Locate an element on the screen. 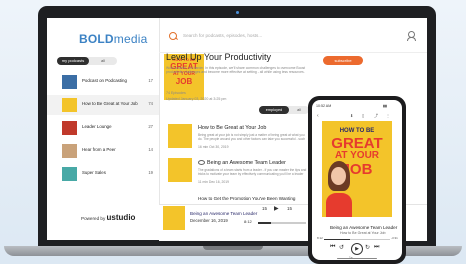  phone-next-icon: ⏭ is located at coordinates (376, 247).